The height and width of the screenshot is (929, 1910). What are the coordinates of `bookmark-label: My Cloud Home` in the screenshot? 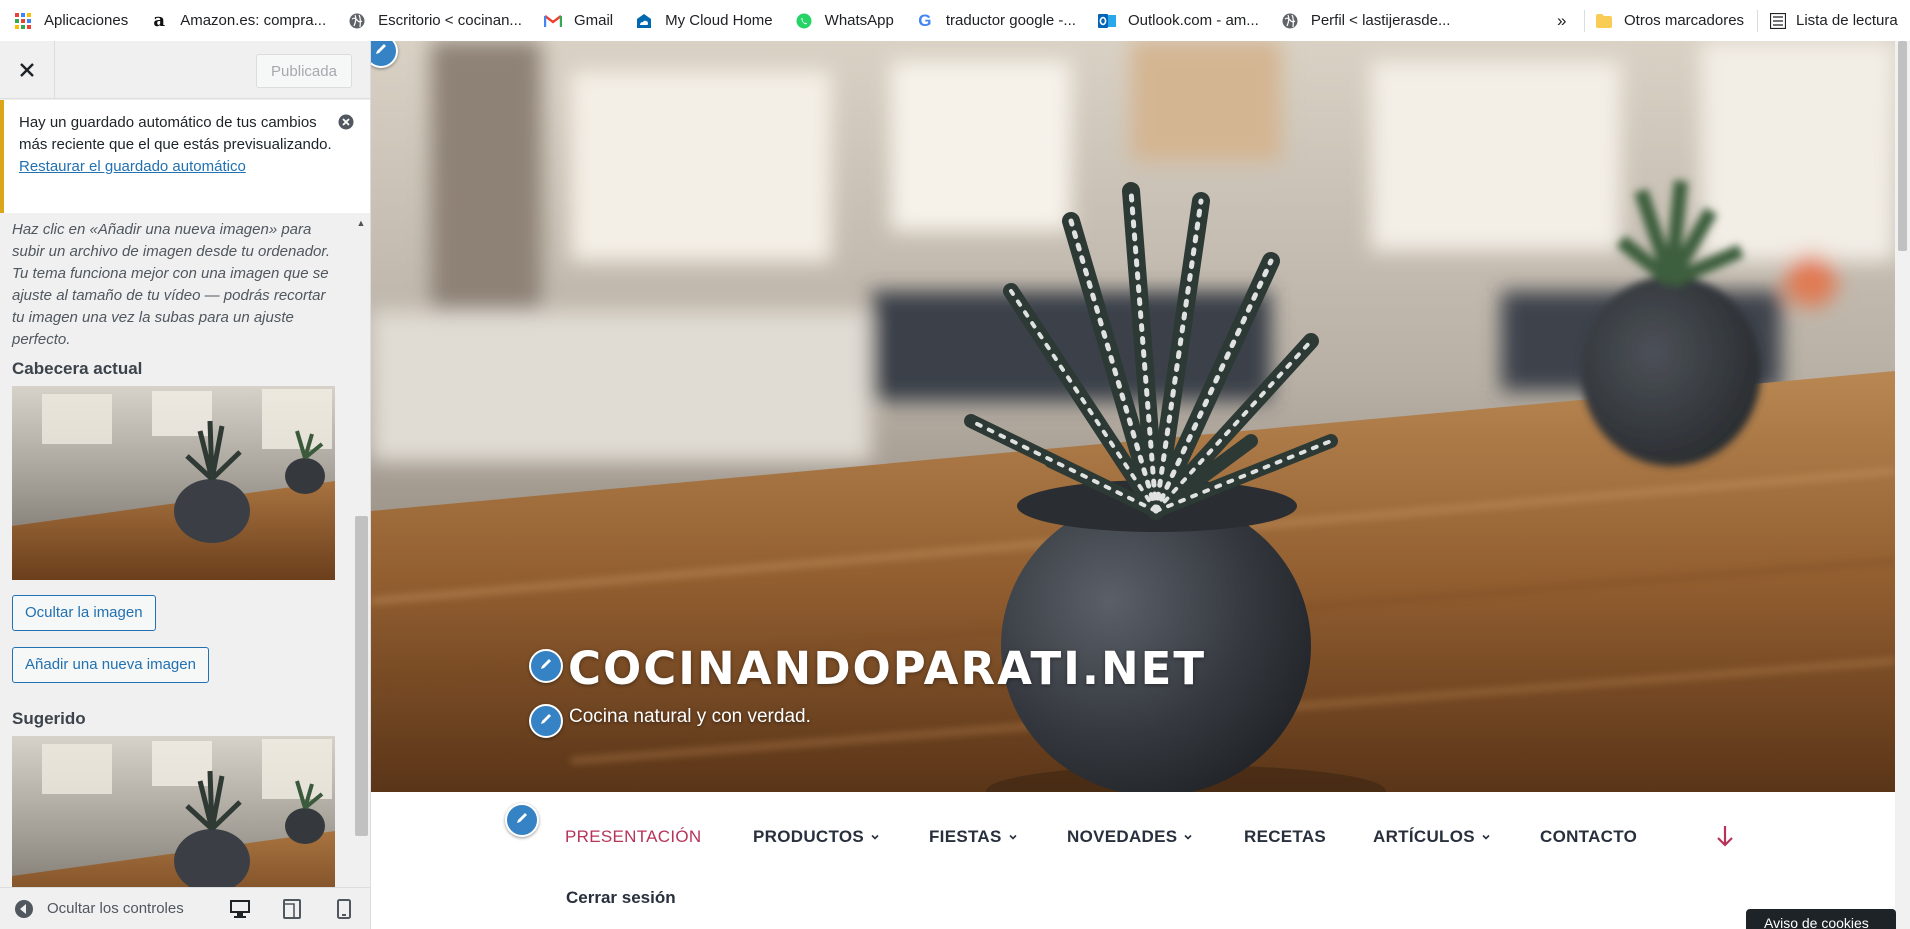 It's located at (719, 20).